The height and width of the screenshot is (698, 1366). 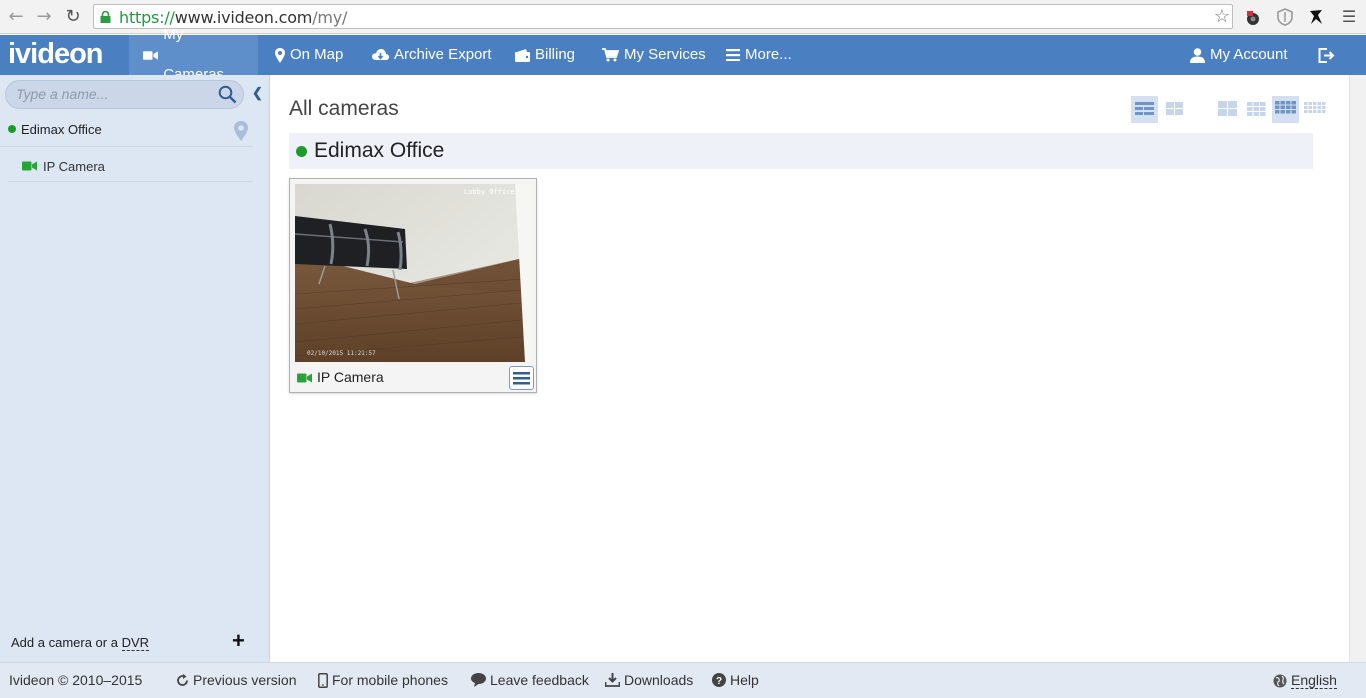 What do you see at coordinates (323, 680) in the screenshot?
I see `mobile-phone-icon` at bounding box center [323, 680].